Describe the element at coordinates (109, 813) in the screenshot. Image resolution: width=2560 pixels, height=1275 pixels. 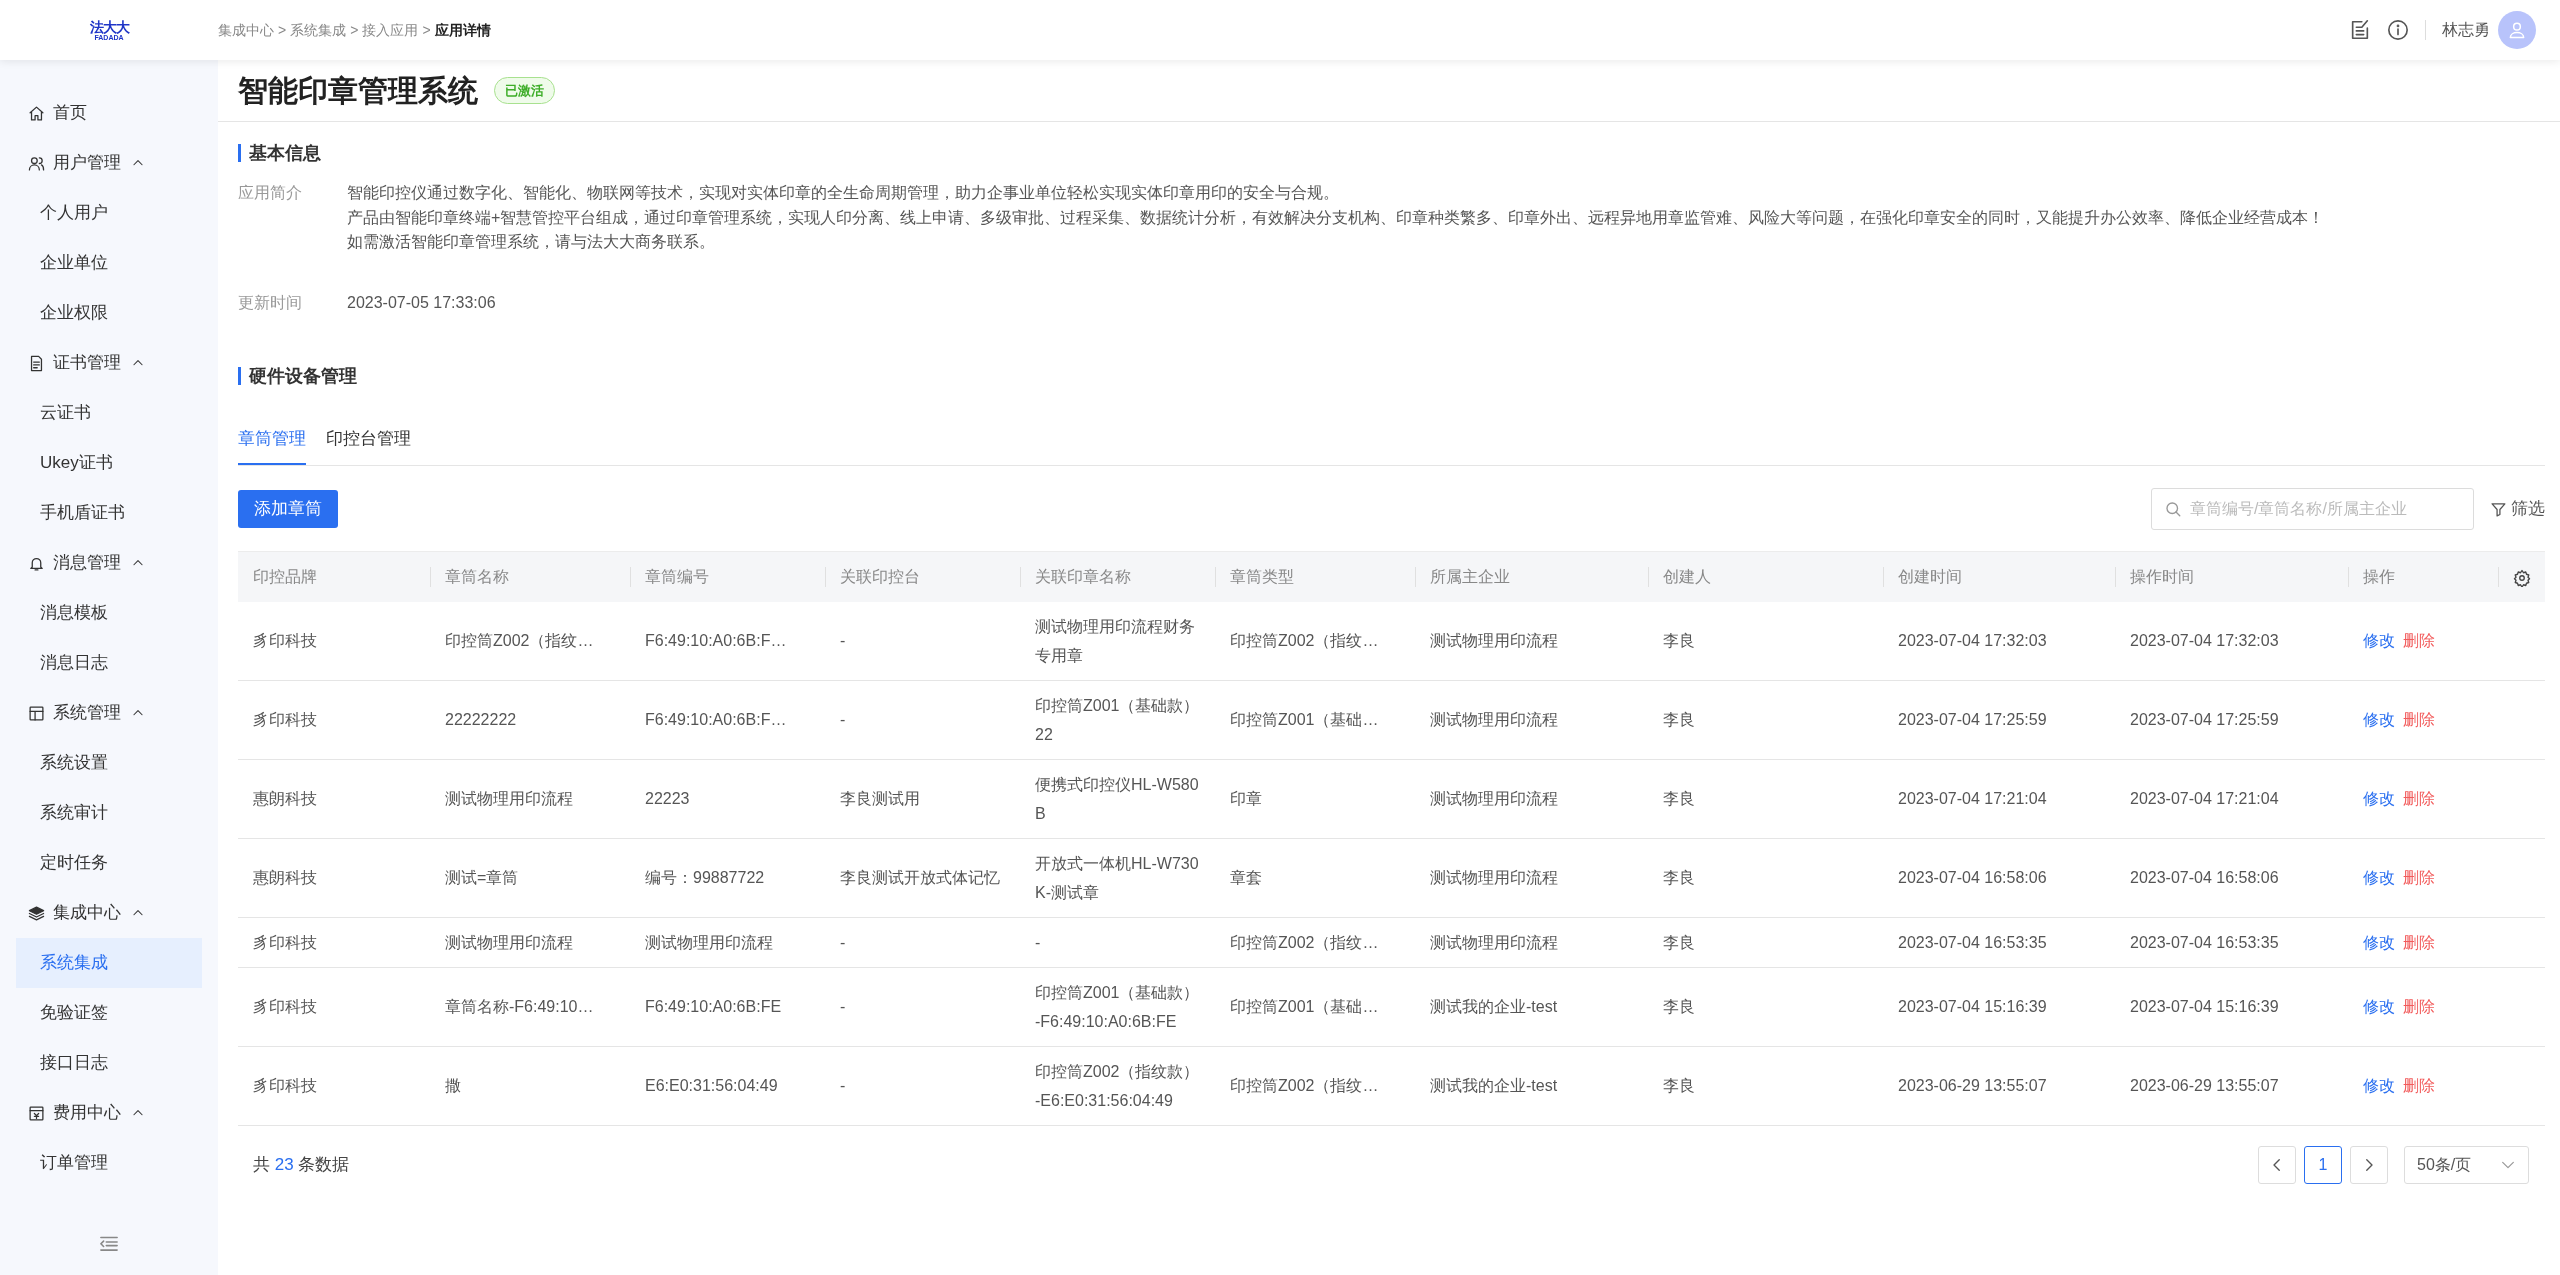
I see `sidebar-subitem: 系统审计` at that location.